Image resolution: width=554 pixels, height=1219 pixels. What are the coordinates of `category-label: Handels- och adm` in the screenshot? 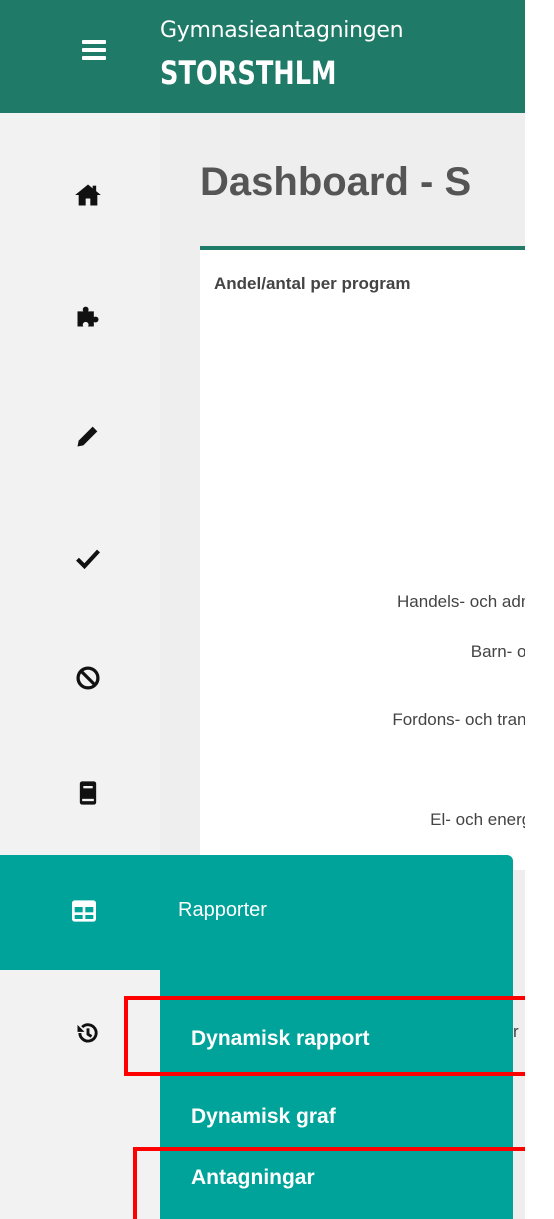 It's located at (461, 601).